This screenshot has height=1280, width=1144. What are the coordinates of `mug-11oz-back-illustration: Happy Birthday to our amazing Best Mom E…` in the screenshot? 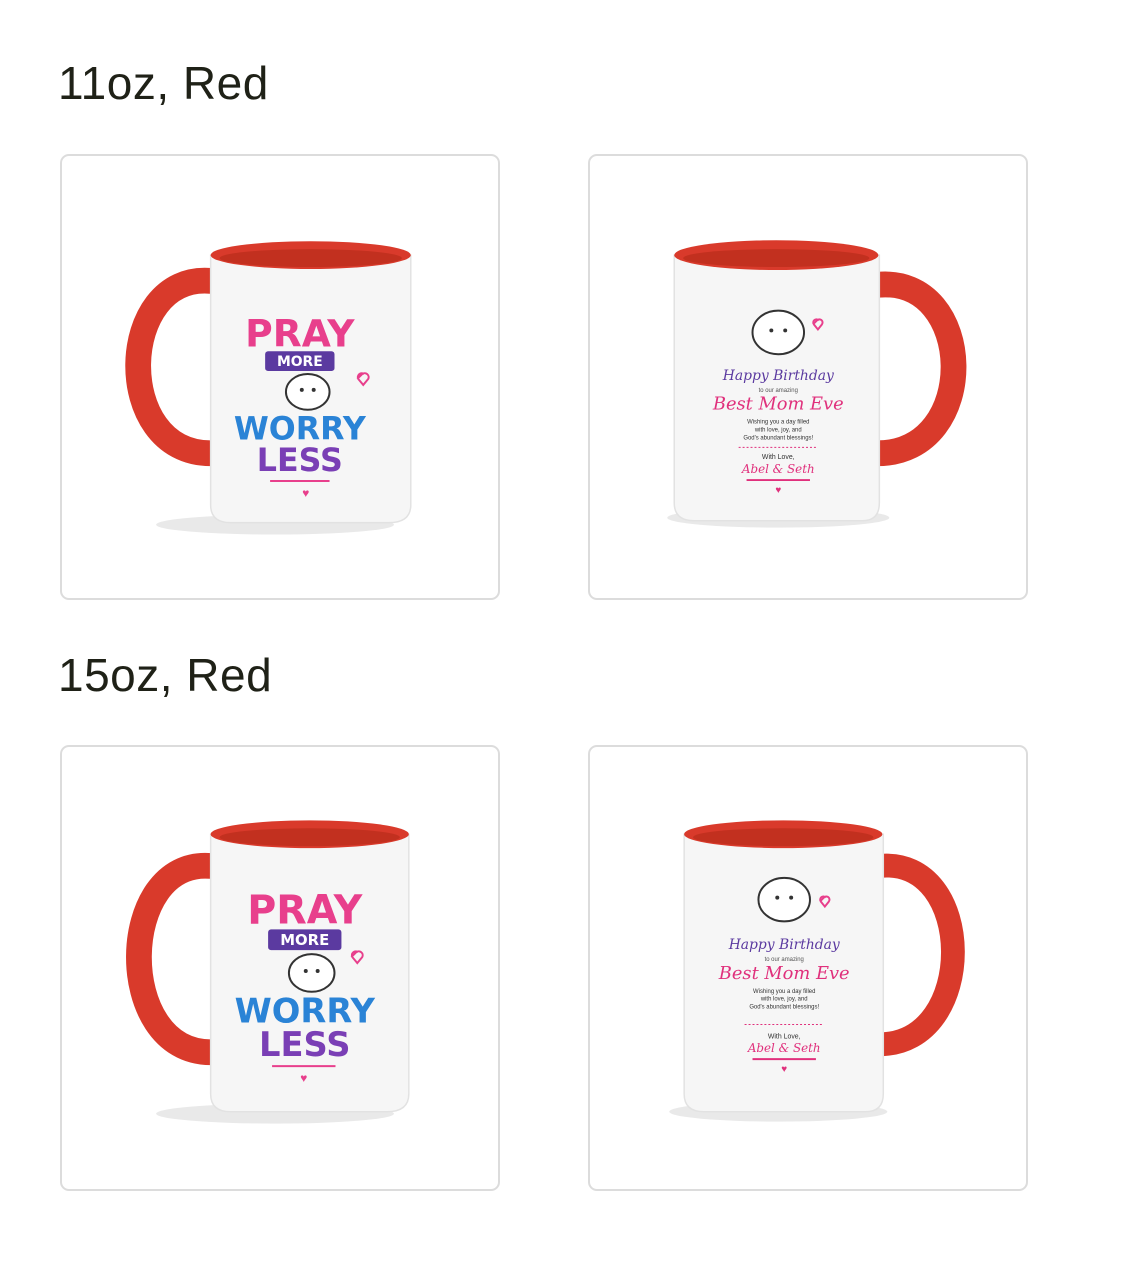 It's located at (817, 384).